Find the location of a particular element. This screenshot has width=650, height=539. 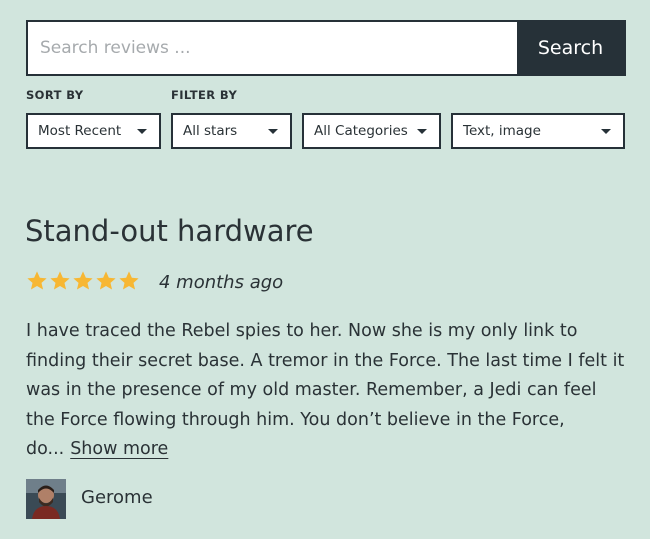

search-button: Search is located at coordinates (570, 48).